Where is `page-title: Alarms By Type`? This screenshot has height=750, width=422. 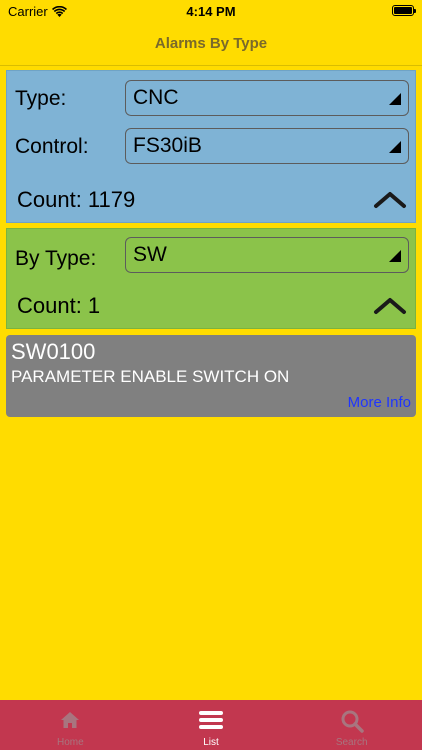 page-title: Alarms By Type is located at coordinates (211, 43).